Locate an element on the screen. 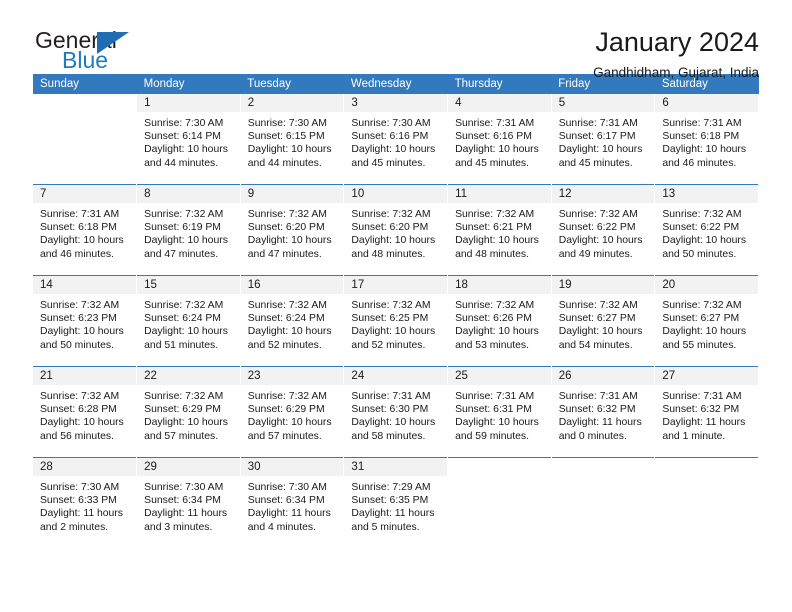 The image size is (792, 612). day-number: 19 is located at coordinates (603, 285).